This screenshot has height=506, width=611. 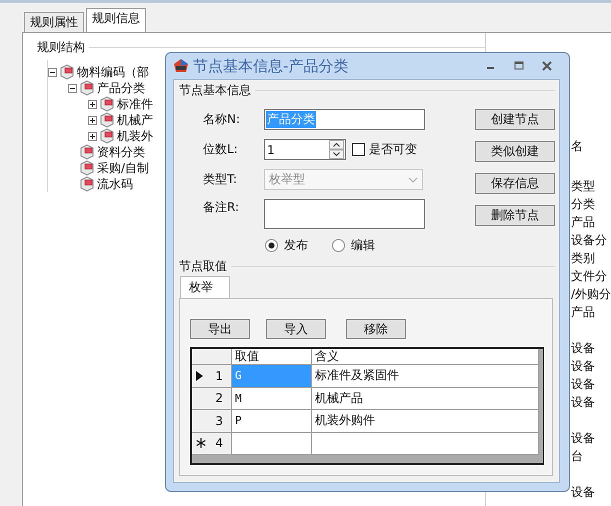 What do you see at coordinates (199, 375) in the screenshot?
I see `current-row-icon` at bounding box center [199, 375].